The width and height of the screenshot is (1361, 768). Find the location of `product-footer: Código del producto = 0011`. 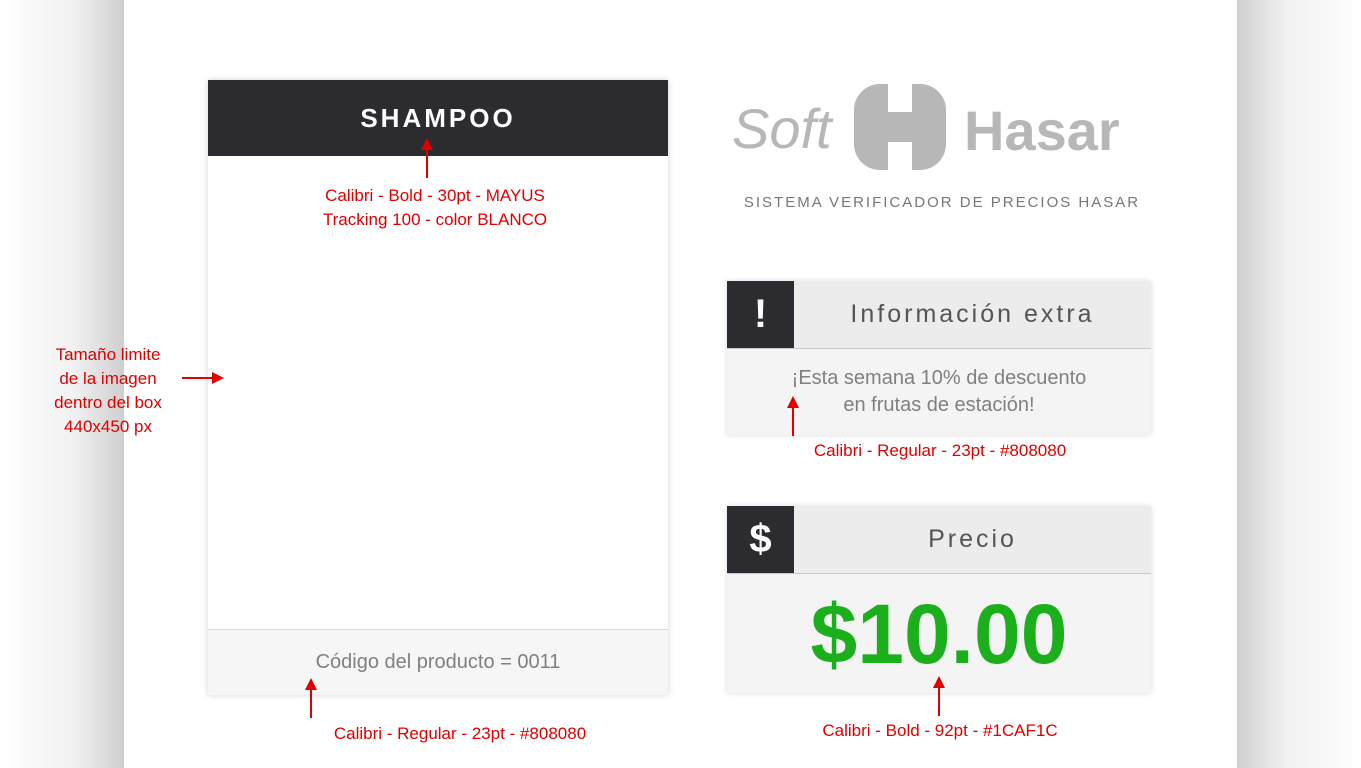

product-footer: Código del producto = 0011 is located at coordinates (438, 662).